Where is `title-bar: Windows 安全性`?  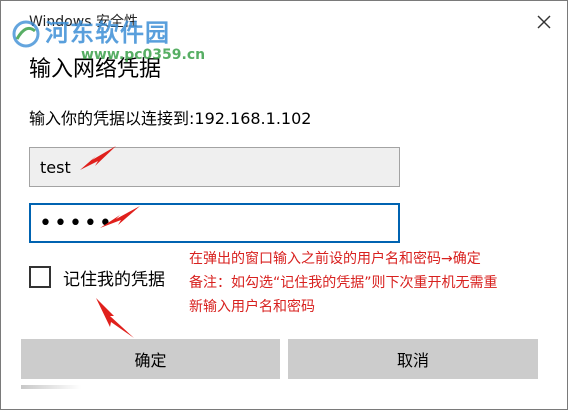
title-bar: Windows 安全性 is located at coordinates (284, 21).